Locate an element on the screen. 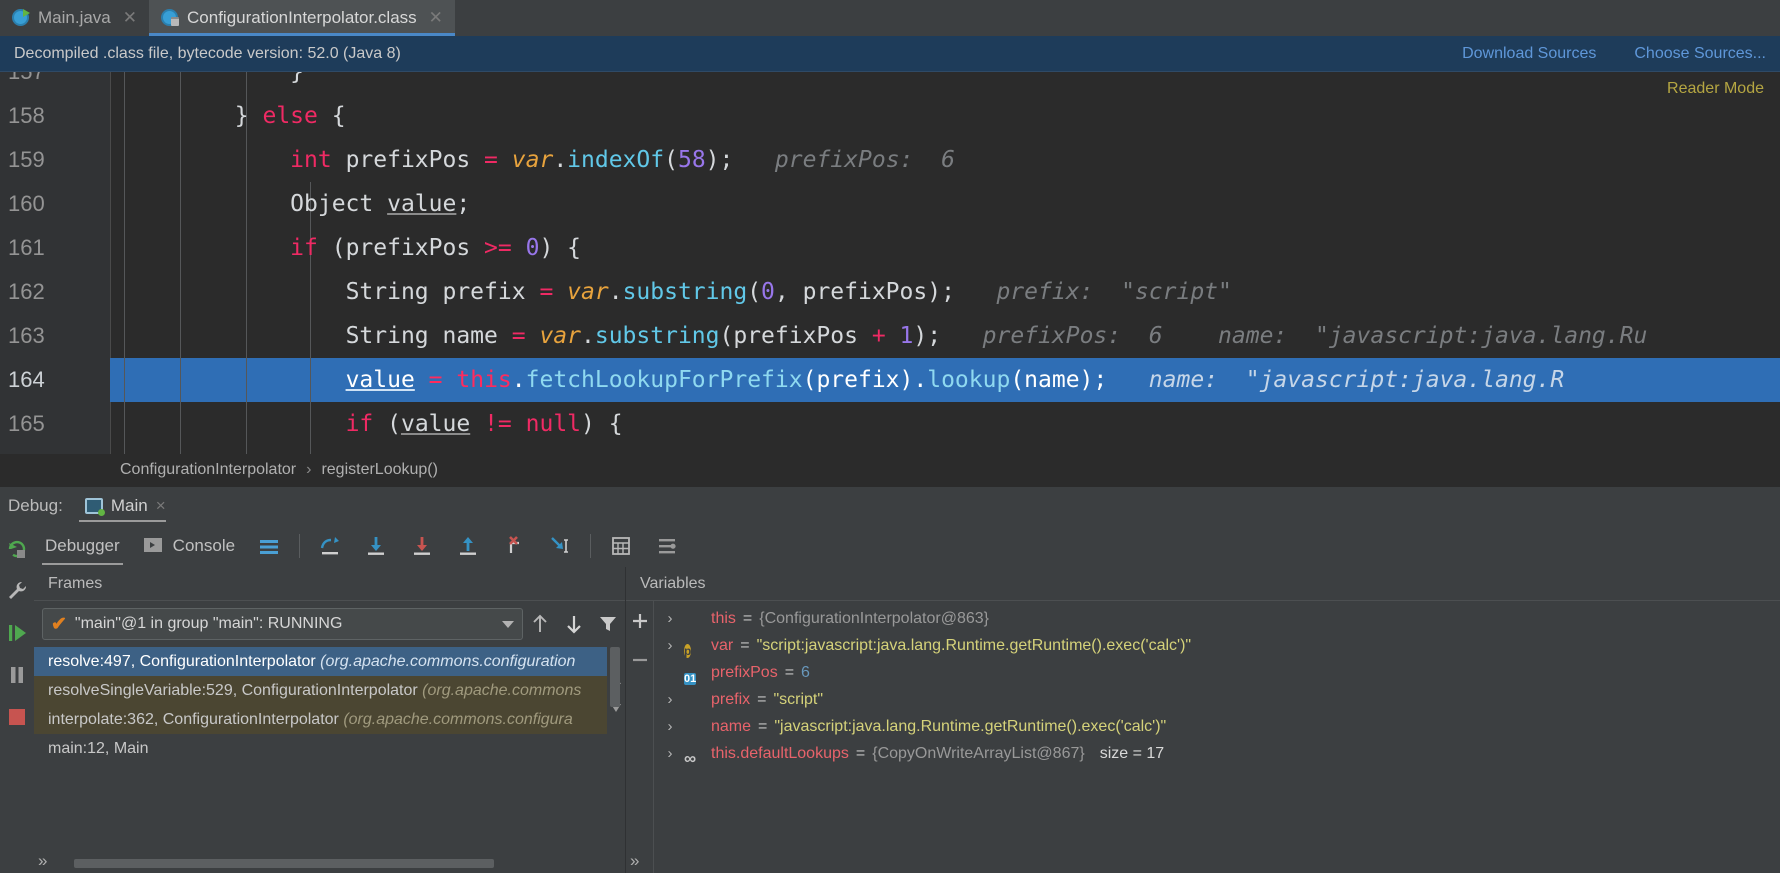 Image resolution: width=1780 pixels, height=873 pixels. variable-value: 6 is located at coordinates (805, 672).